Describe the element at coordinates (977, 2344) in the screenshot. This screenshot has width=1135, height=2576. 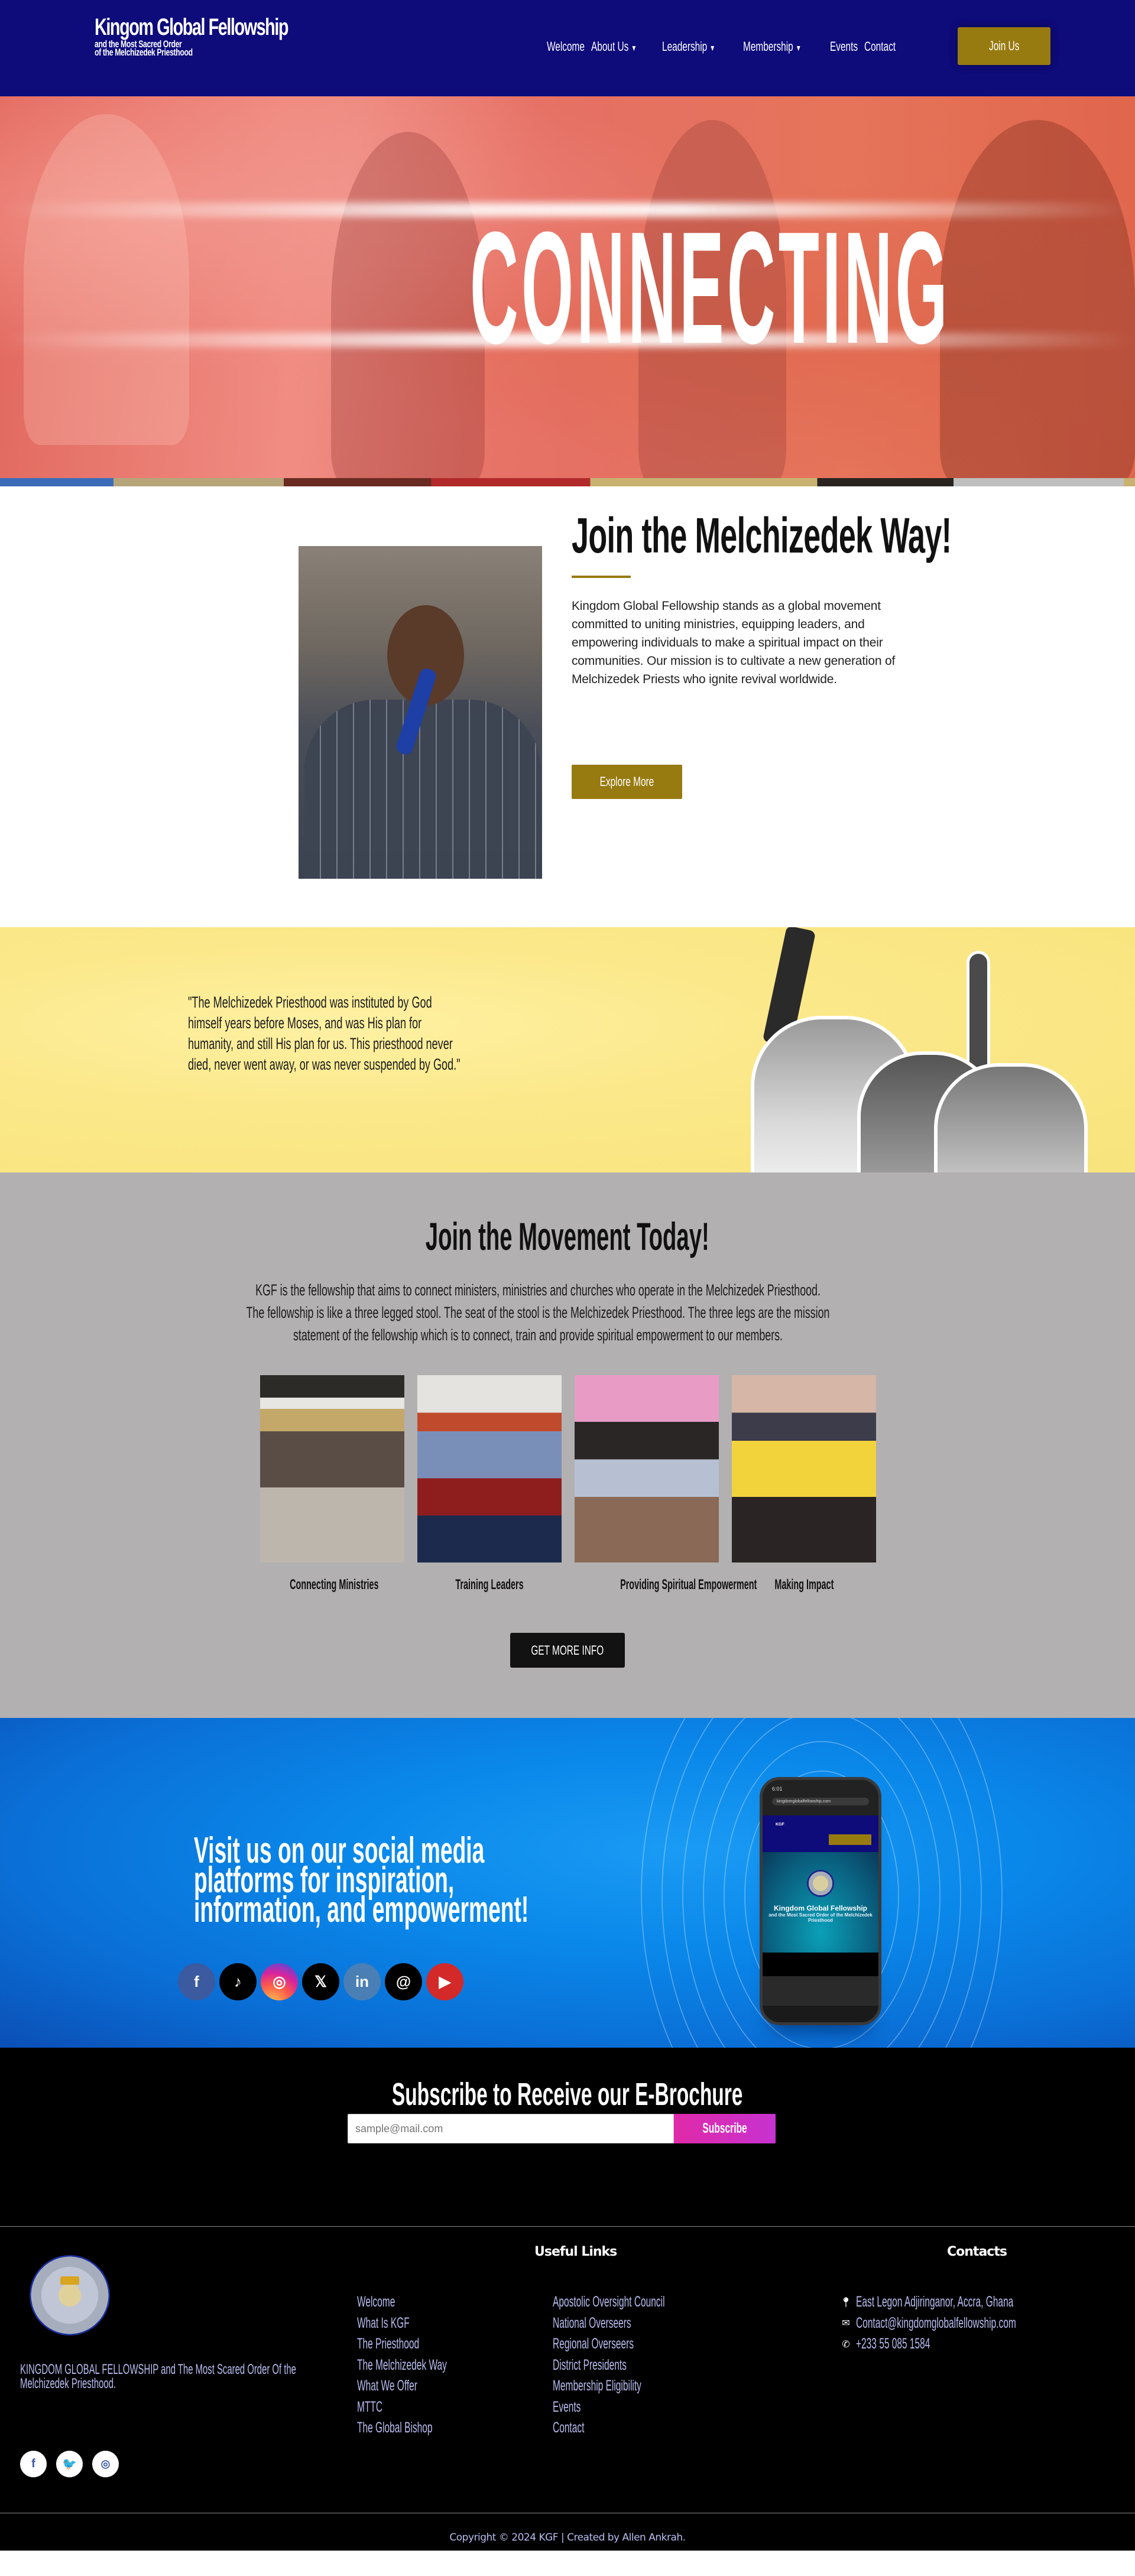
I see `contact-phone: ✆ +233 55 085 1584` at that location.